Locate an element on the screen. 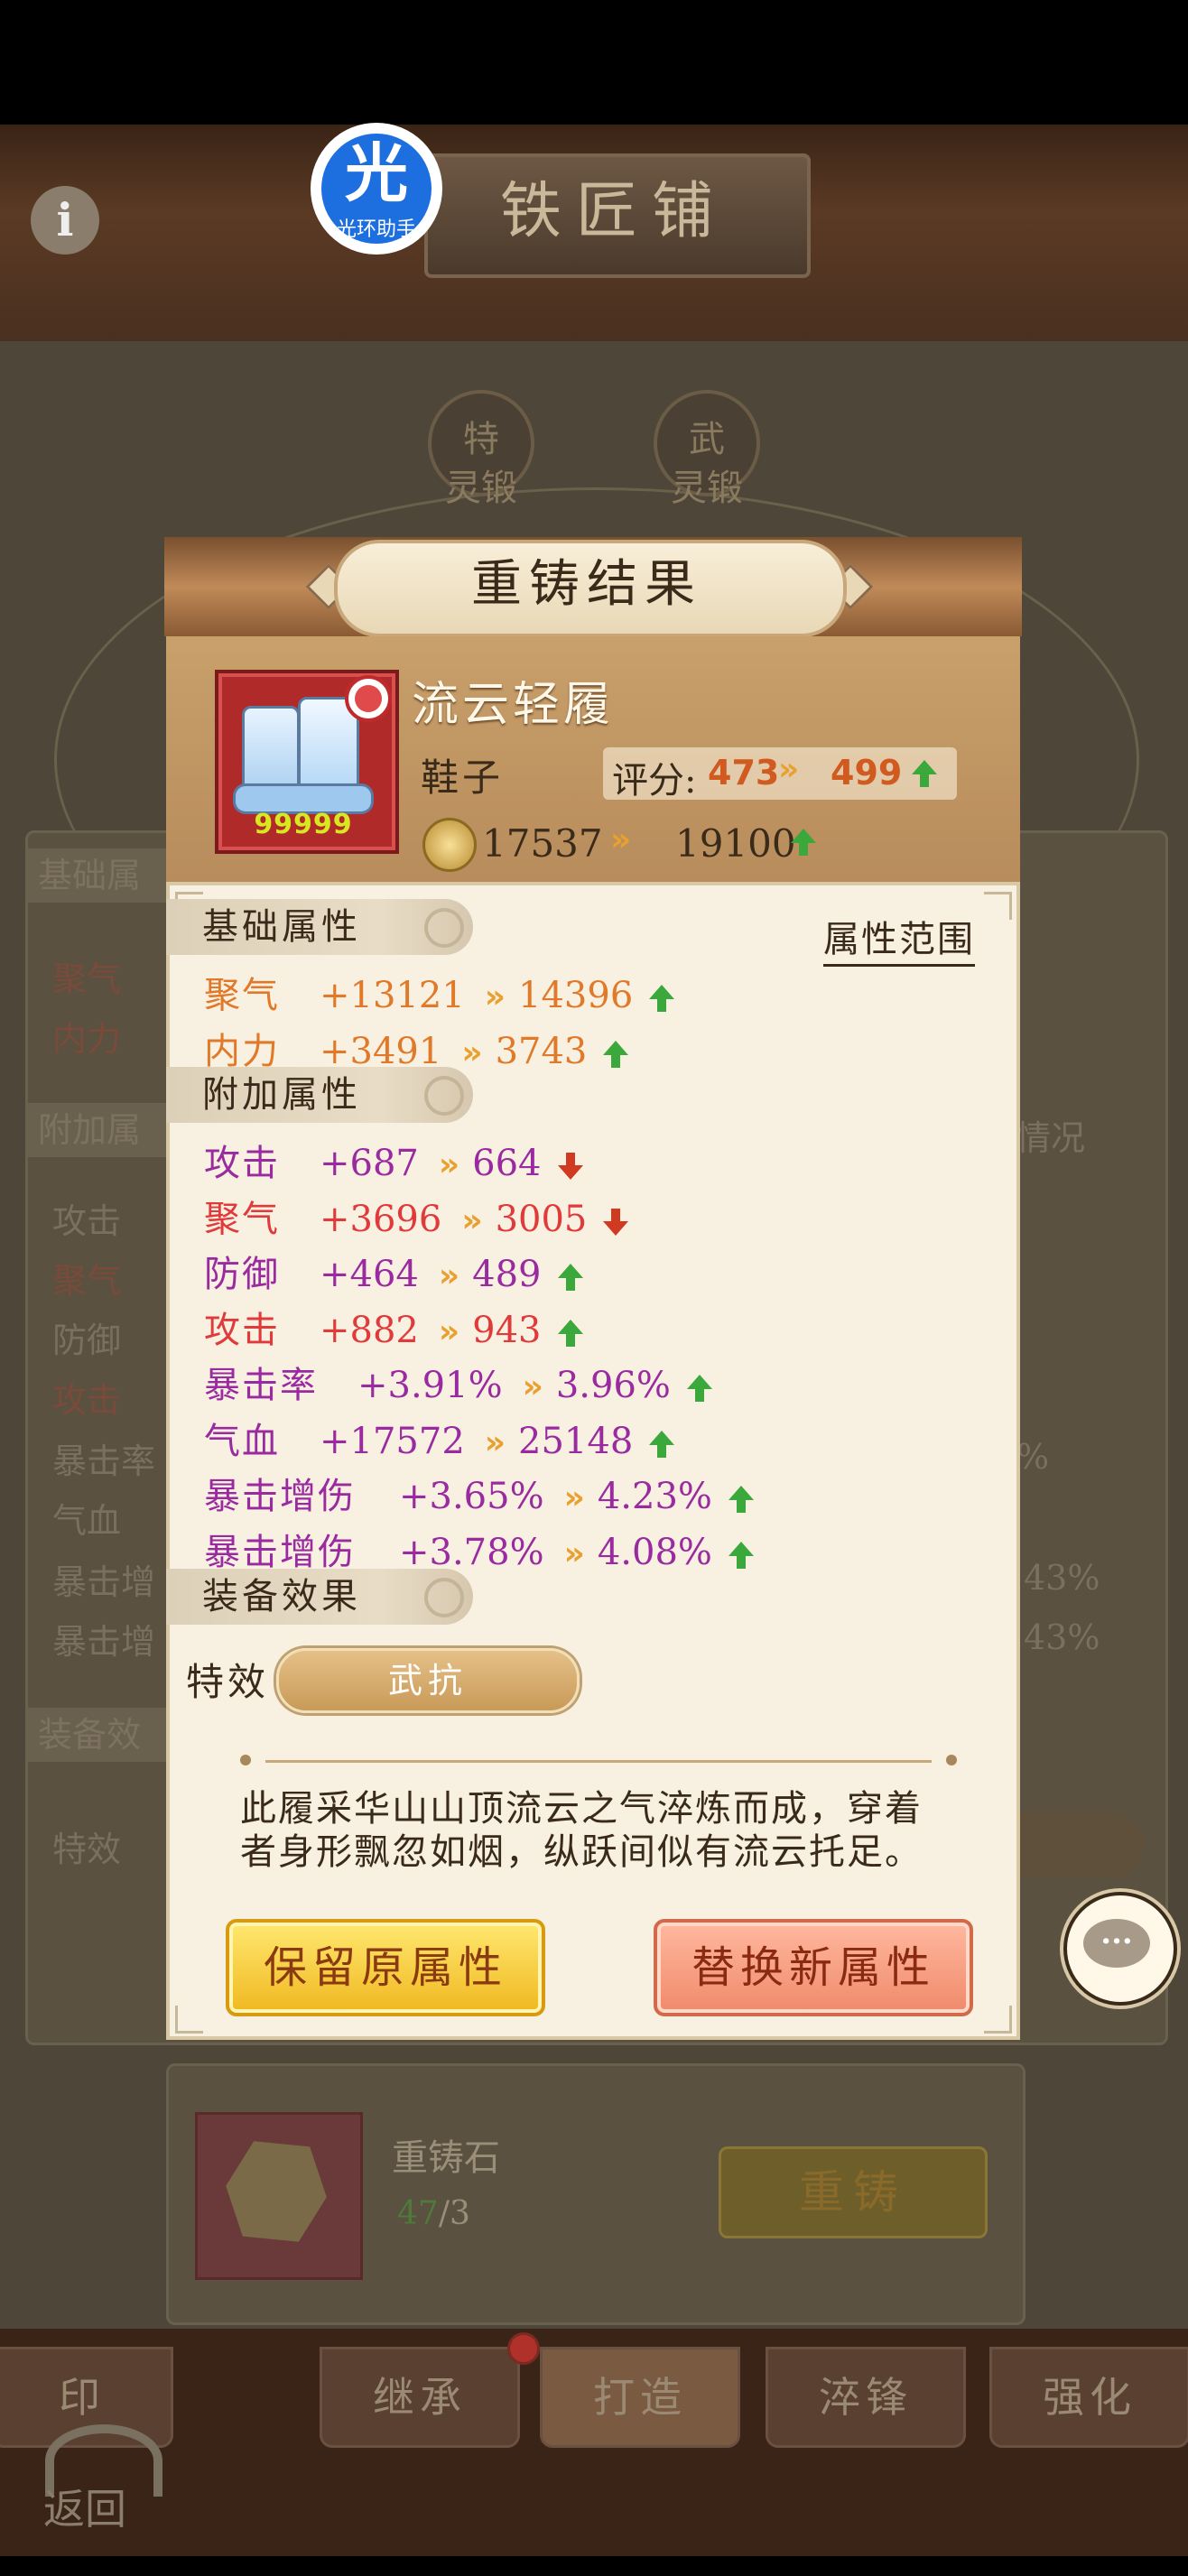 This screenshot has width=1188, height=2576. forge-option-martial-glyph: 武 is located at coordinates (707, 439).